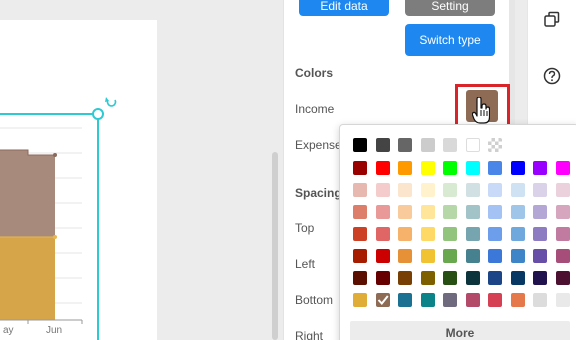  What do you see at coordinates (495, 145) in the screenshot?
I see `transparent-swatch` at bounding box center [495, 145].